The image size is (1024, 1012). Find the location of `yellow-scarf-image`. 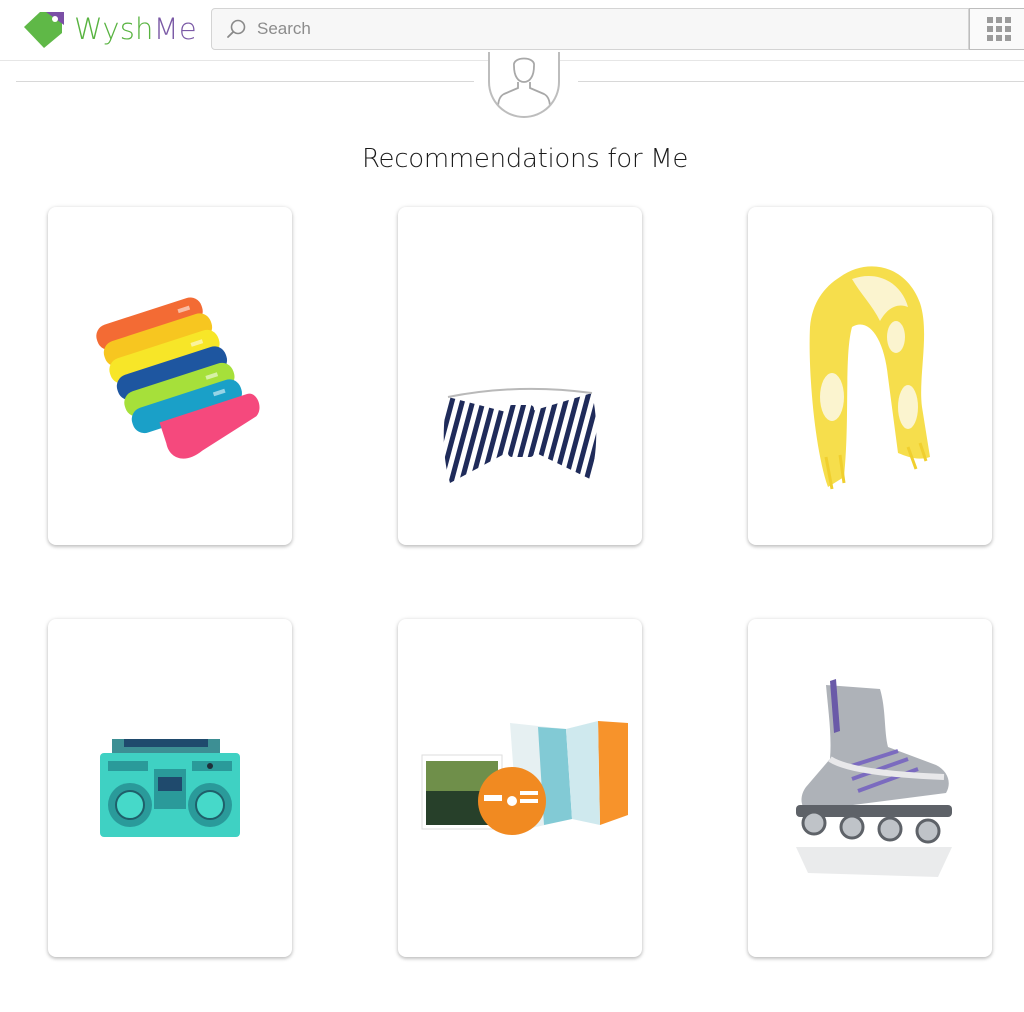

yellow-scarf-image is located at coordinates (869, 378).